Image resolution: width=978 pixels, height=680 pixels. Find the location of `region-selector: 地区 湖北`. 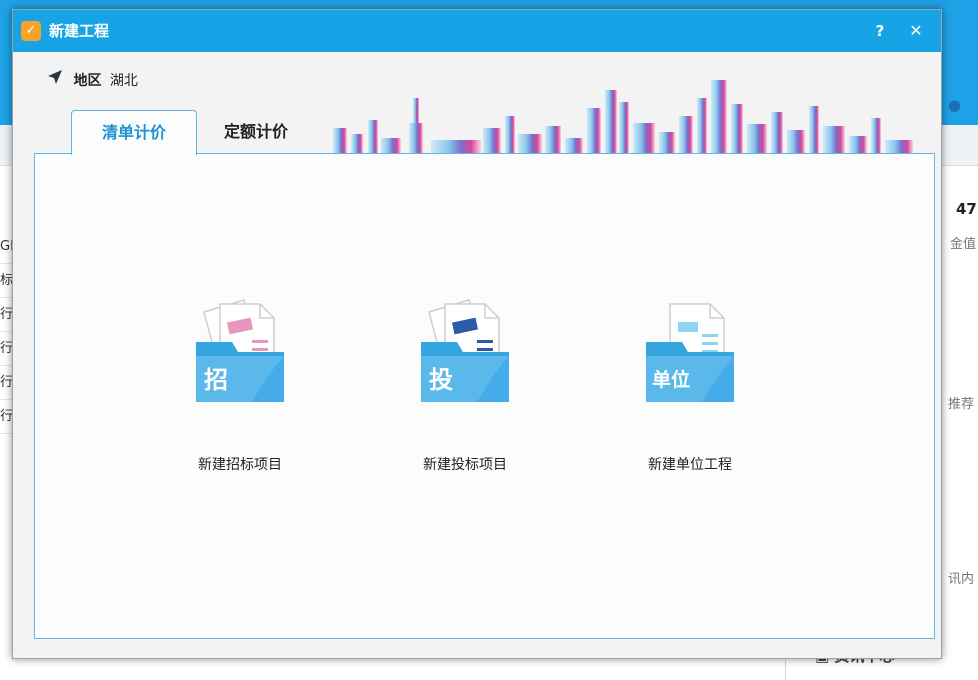

region-selector: 地区 湖北 is located at coordinates (92, 81).